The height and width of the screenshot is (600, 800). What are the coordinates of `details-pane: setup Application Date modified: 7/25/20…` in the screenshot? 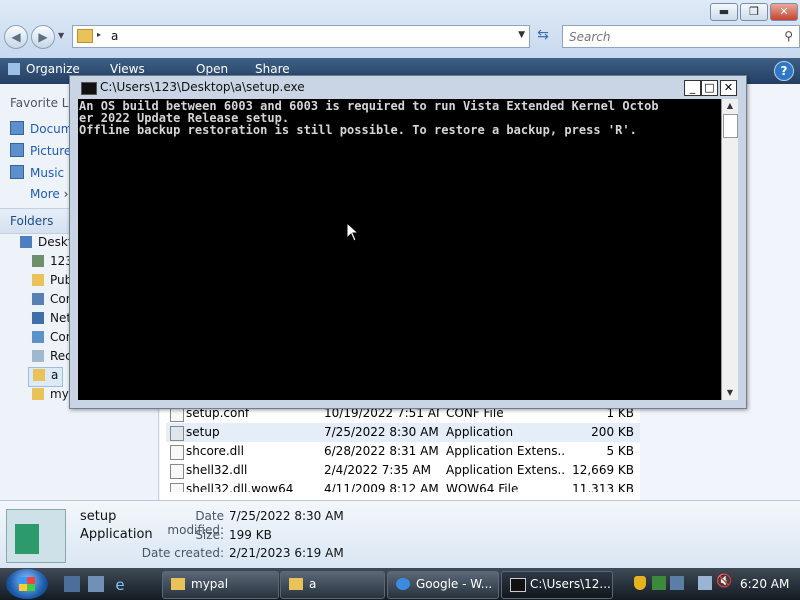 It's located at (400, 534).